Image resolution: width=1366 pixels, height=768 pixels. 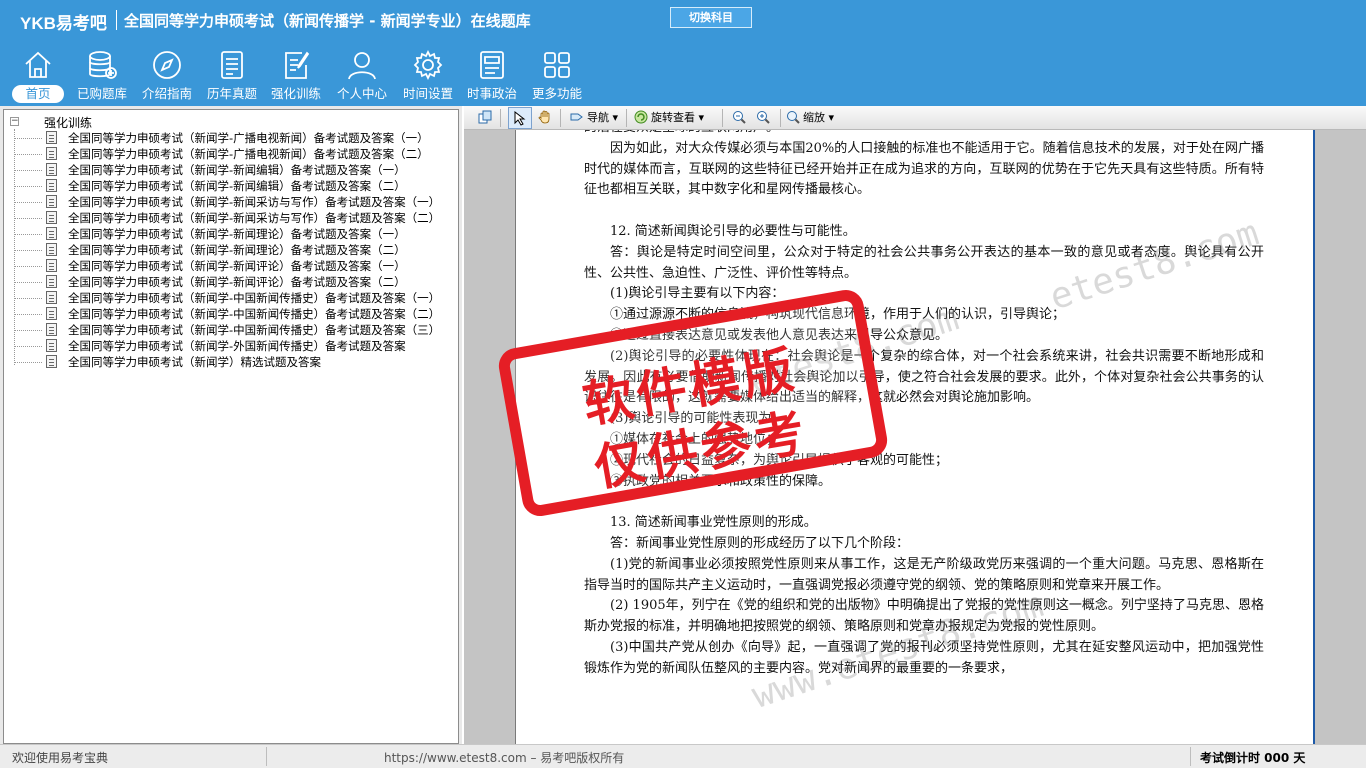 What do you see at coordinates (38, 74) in the screenshot?
I see `nav-home: 首页` at bounding box center [38, 74].